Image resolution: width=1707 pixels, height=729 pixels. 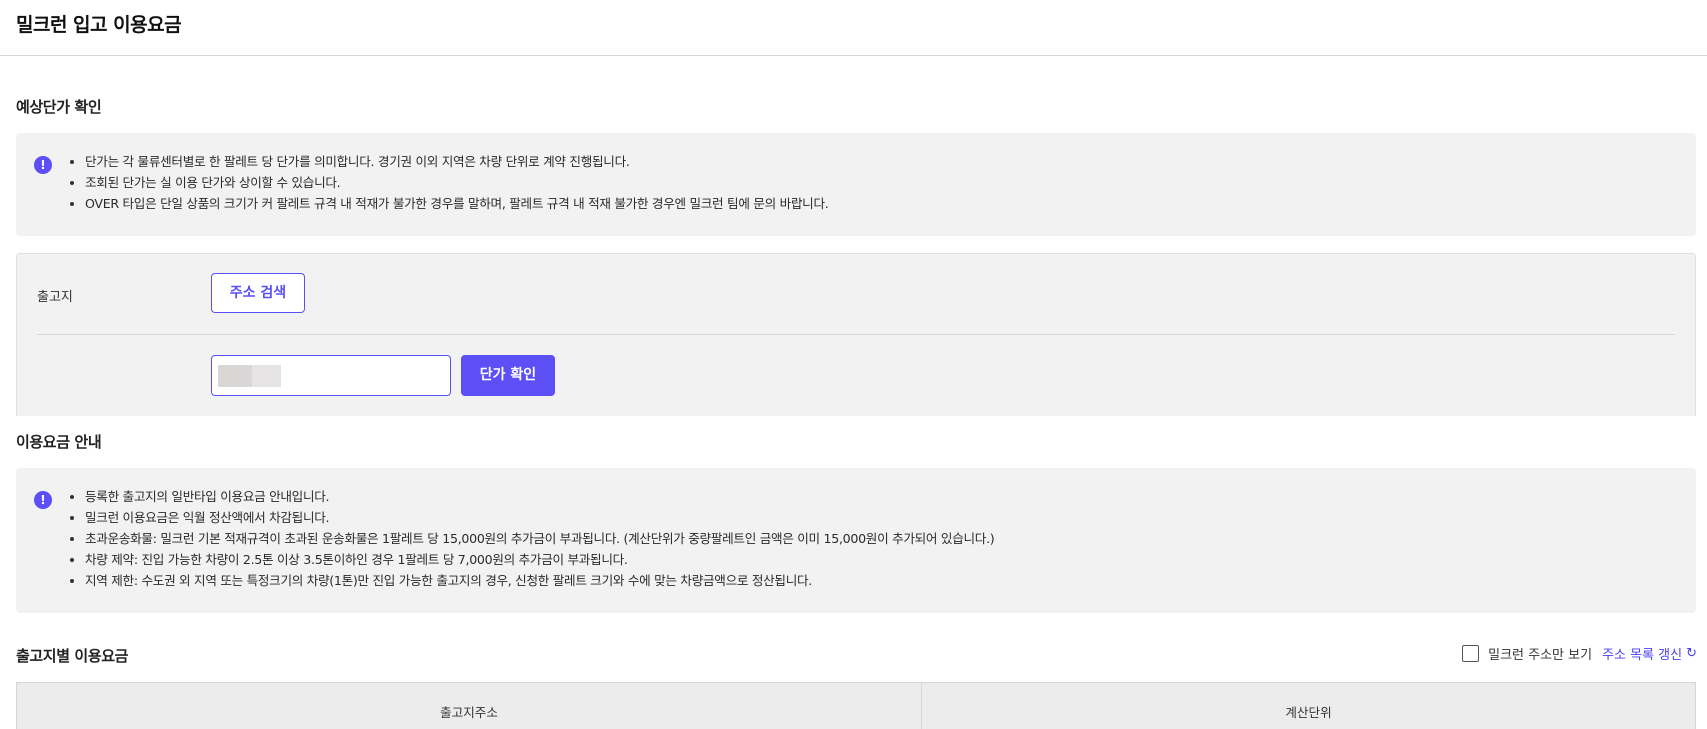 I want to click on origin-fees-table-header: 출고지주소 계산단위, so click(x=856, y=705).